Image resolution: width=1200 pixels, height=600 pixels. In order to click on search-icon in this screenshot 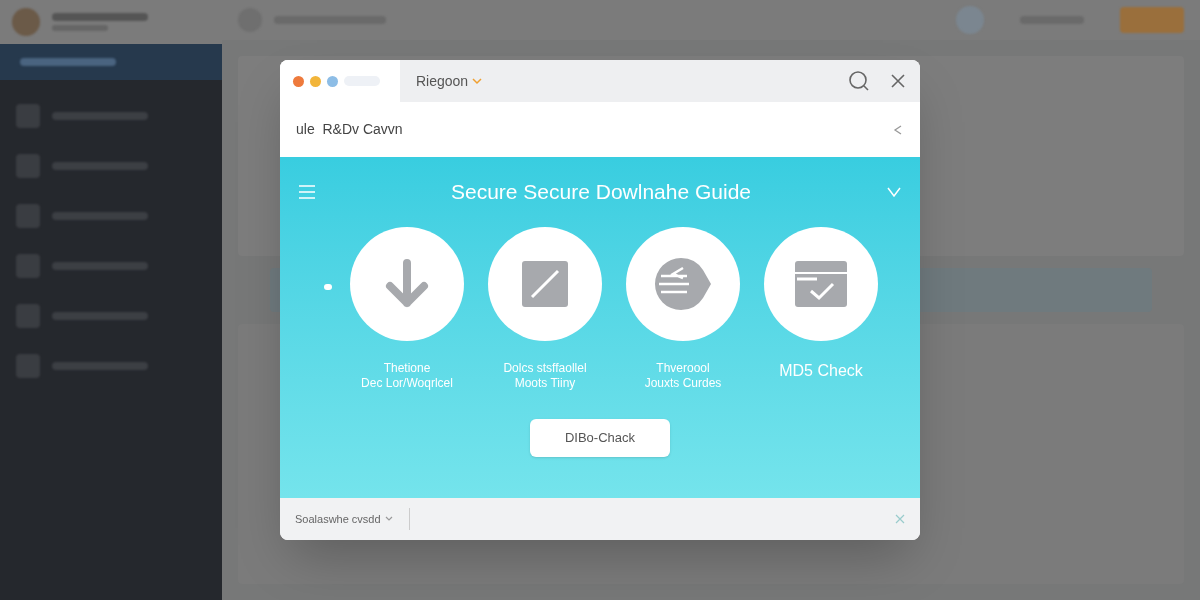, I will do `click(859, 81)`.